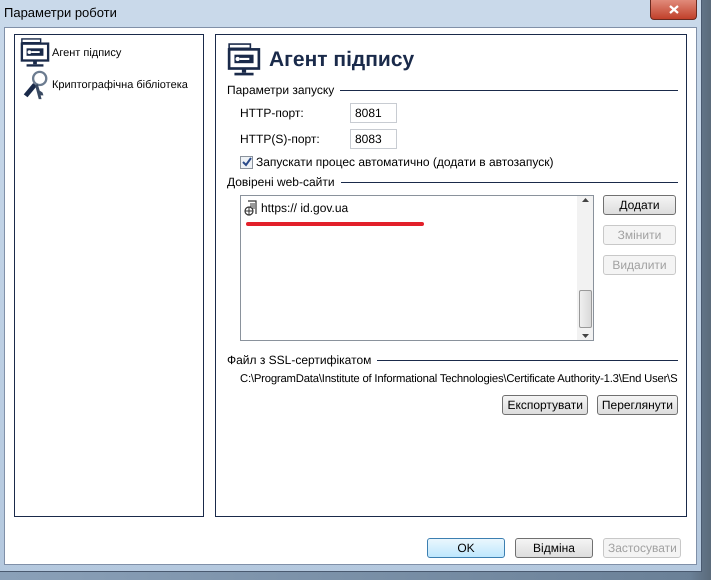 The width and height of the screenshot is (711, 580). I want to click on file-path: C:\ProgramData\Institute of Informational Technologies\Certificate Authority-1.3\End User\S, so click(459, 379).